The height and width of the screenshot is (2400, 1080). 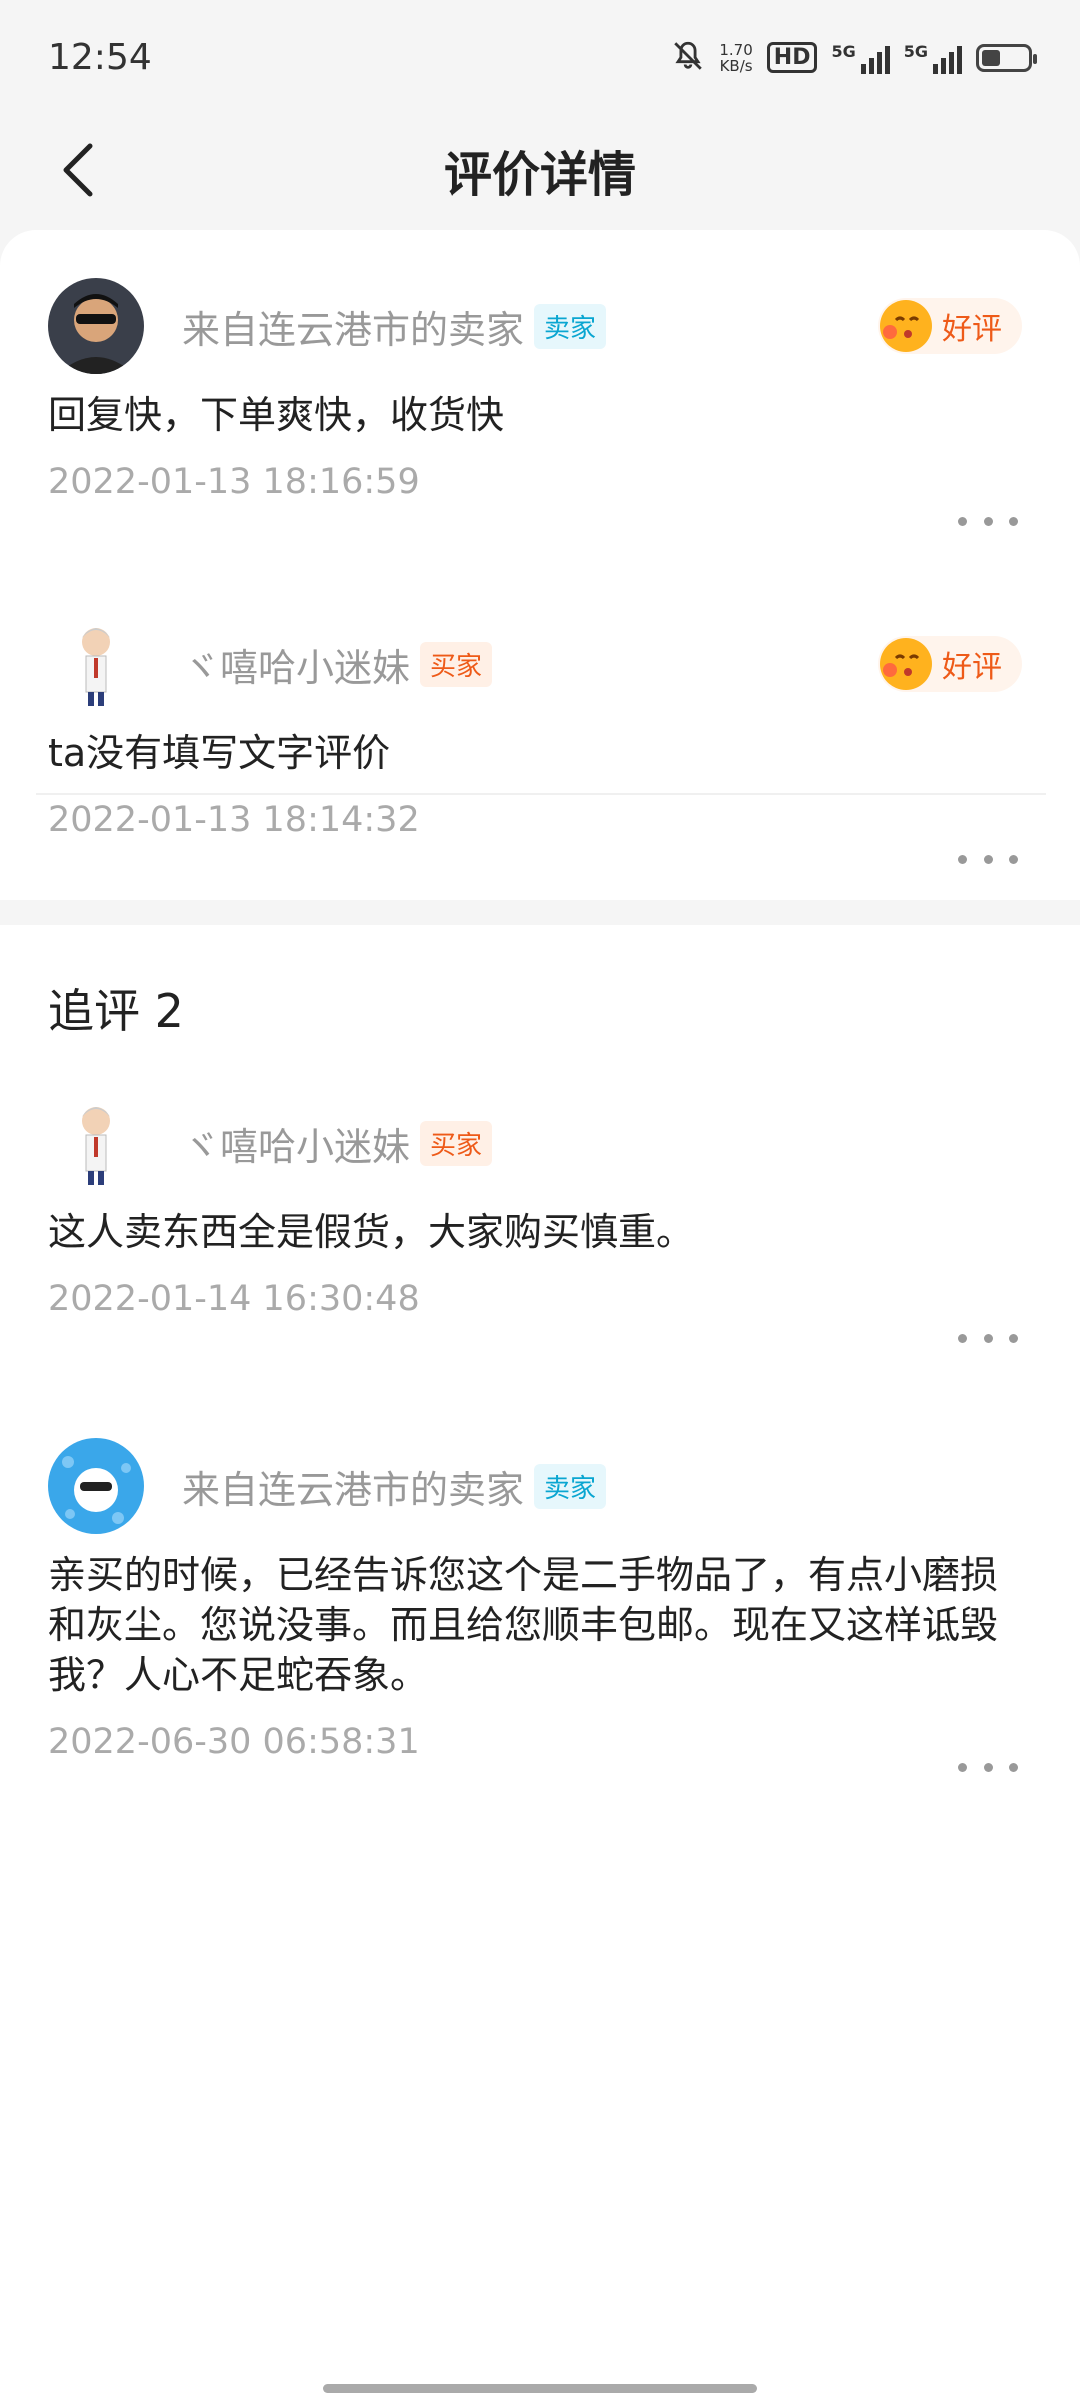 What do you see at coordinates (540, 57) in the screenshot?
I see `status-bar: 12:54 1.70 KB/s HD 5G 5G` at bounding box center [540, 57].